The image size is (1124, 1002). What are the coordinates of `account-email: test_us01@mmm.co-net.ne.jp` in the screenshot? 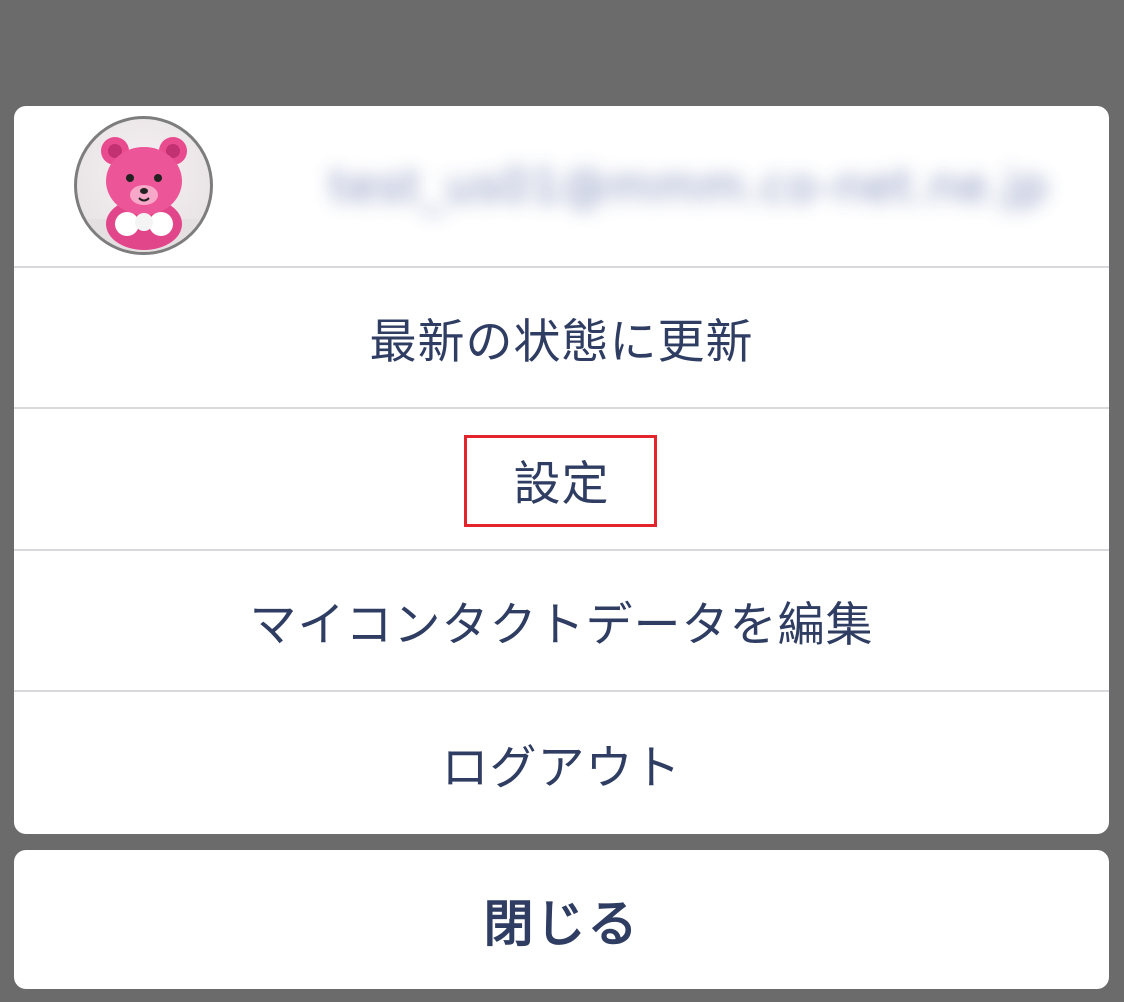 It's located at (689, 186).